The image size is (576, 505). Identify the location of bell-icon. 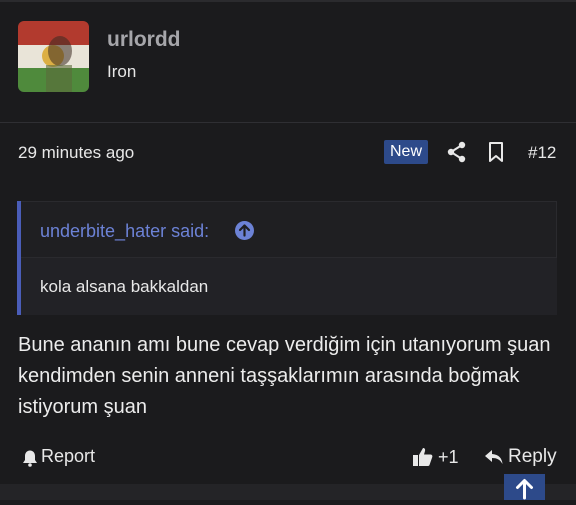
(30, 458).